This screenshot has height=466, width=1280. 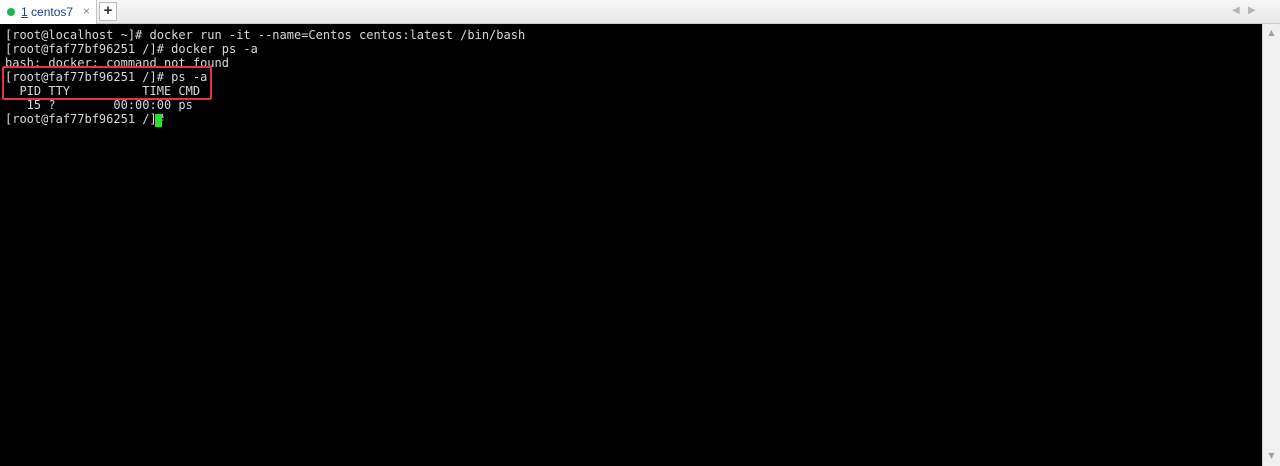 What do you see at coordinates (1271, 252) in the screenshot?
I see `scrollbar-track` at bounding box center [1271, 252].